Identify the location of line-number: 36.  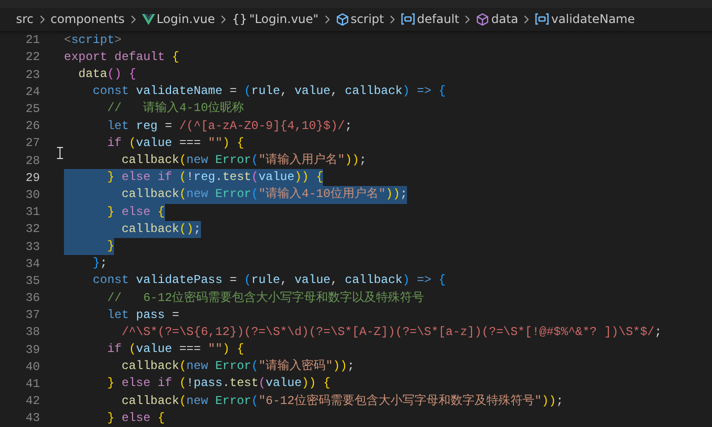
(32, 298).